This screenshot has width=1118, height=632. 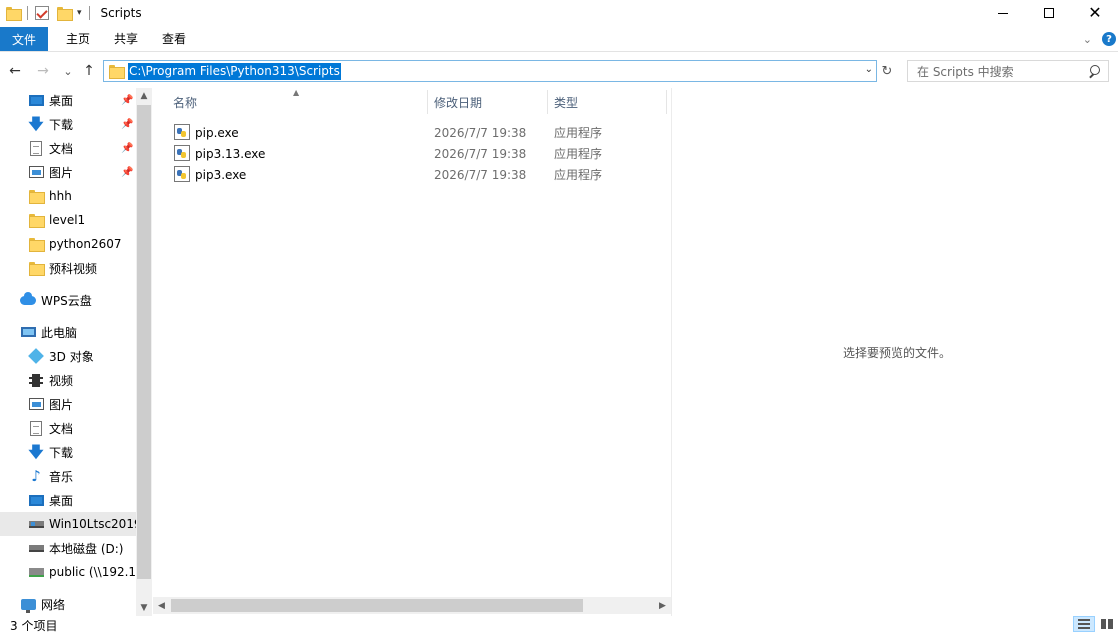 I want to click on large-icons-view-icon, so click(x=1107, y=624).